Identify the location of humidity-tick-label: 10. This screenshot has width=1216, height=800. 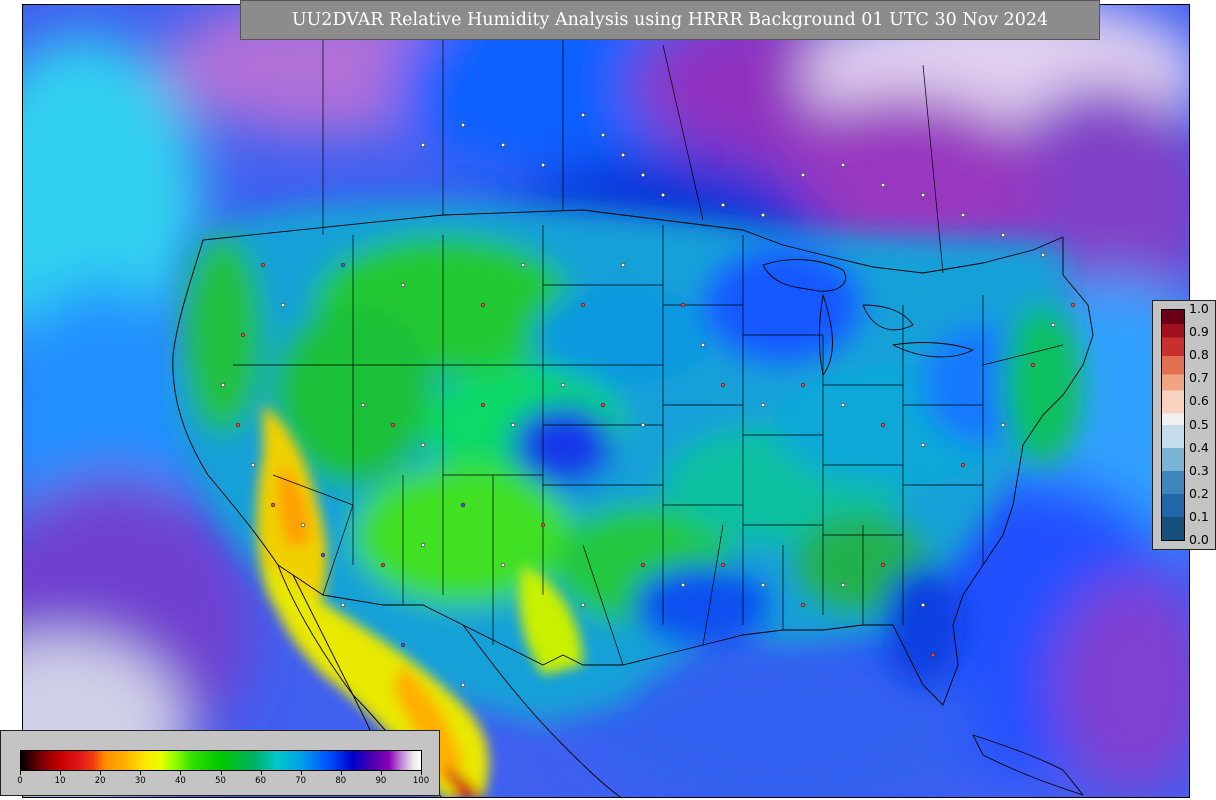
(60, 781).